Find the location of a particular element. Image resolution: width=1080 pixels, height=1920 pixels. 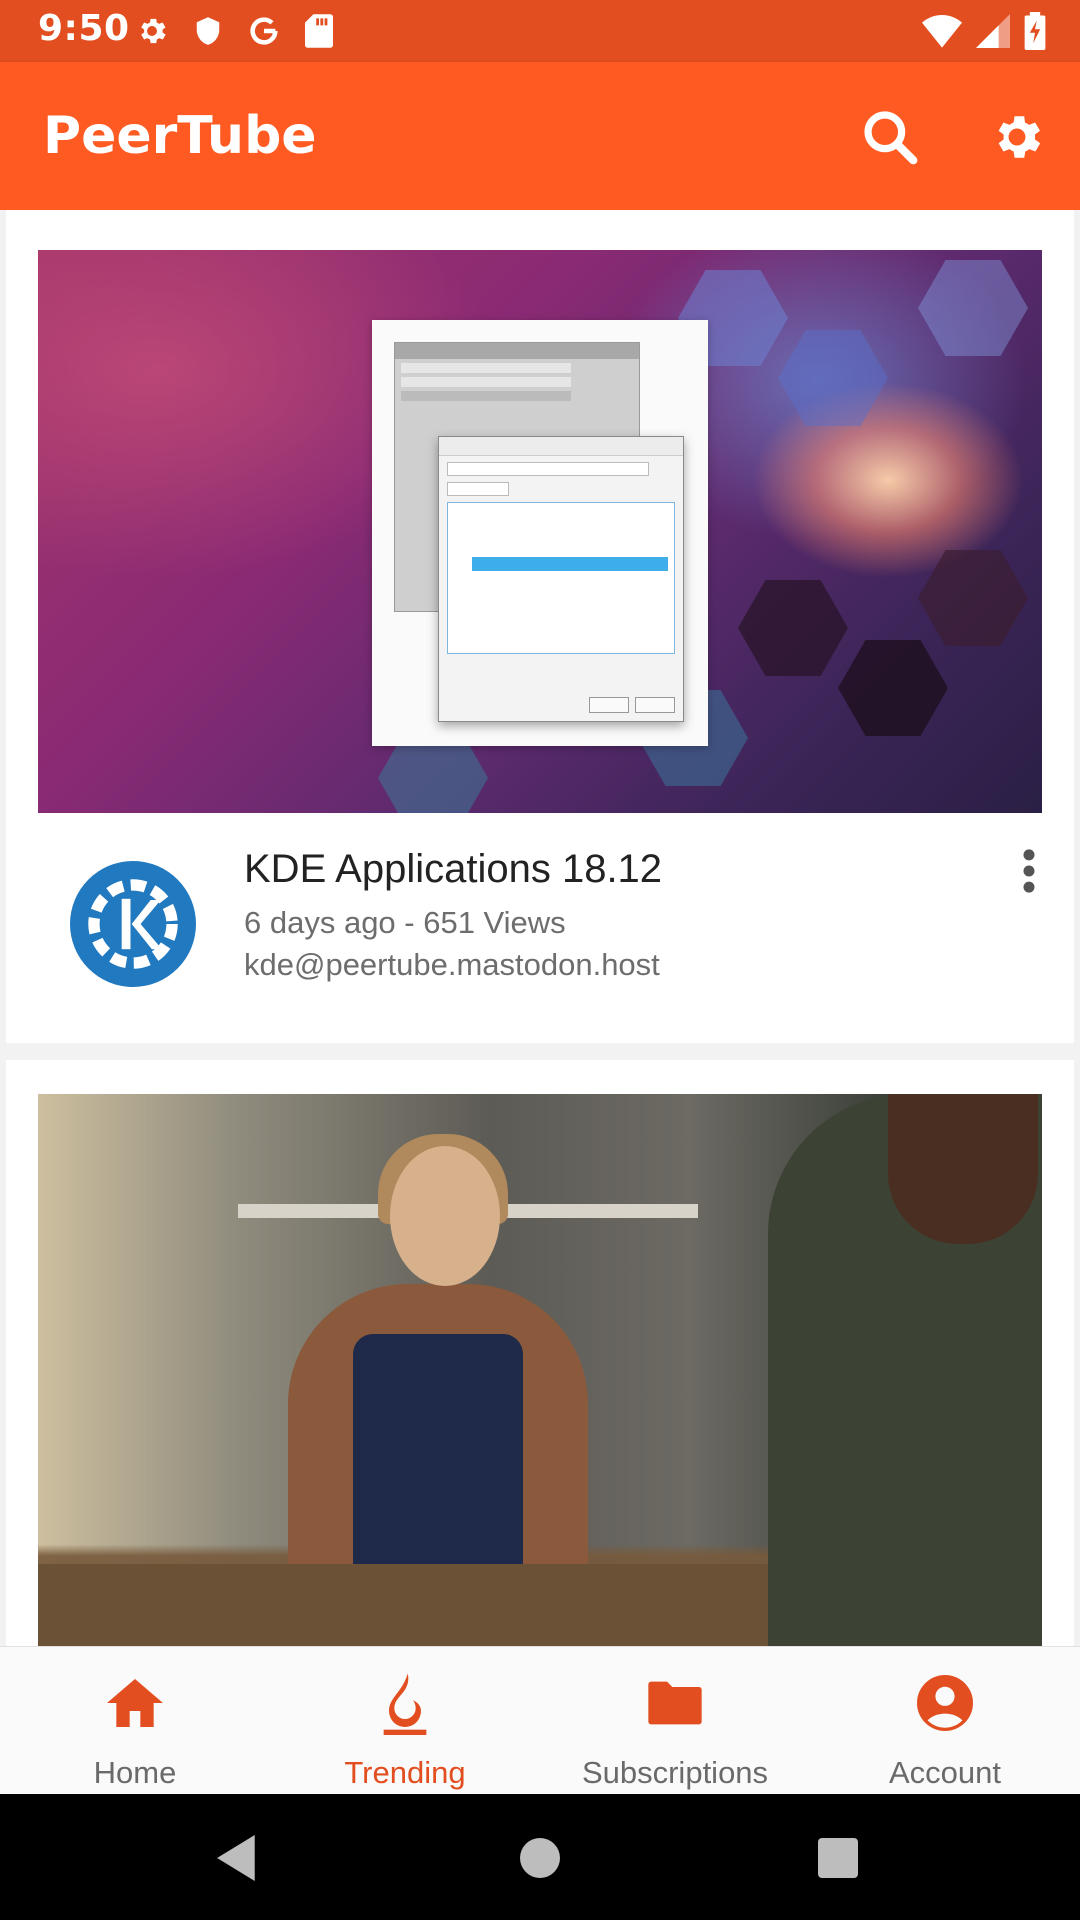

nav-subscriptions: Subscriptions is located at coordinates (675, 1721).